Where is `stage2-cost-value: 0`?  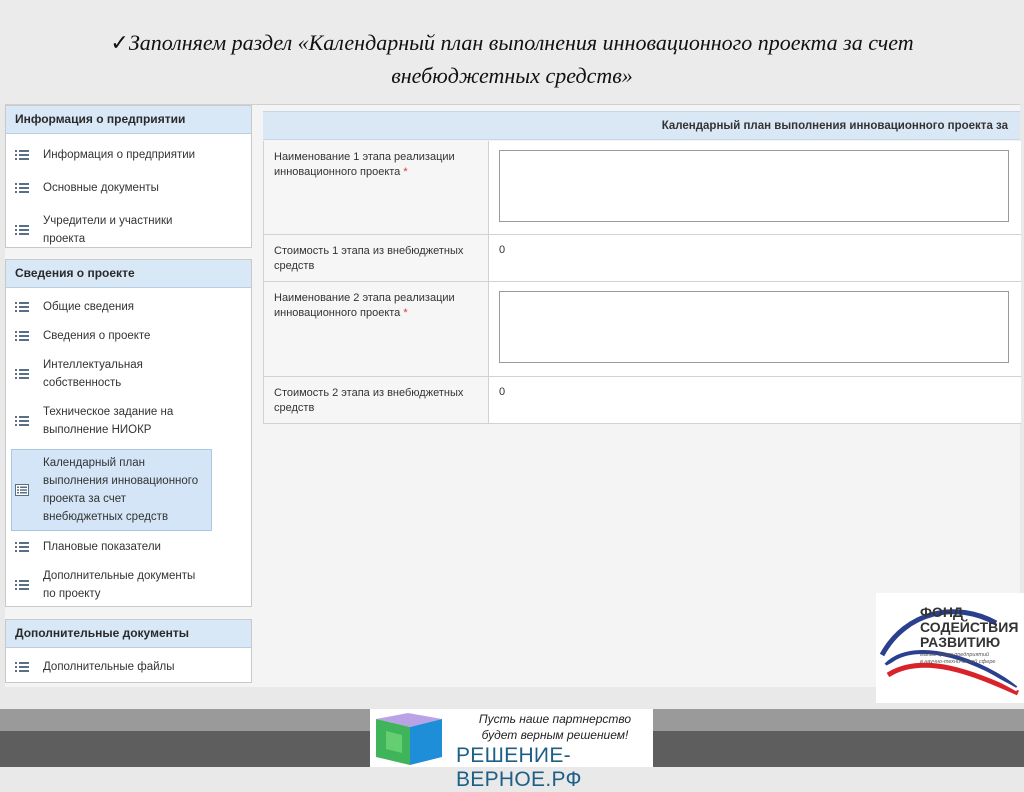
stage2-cost-value: 0 is located at coordinates (502, 392).